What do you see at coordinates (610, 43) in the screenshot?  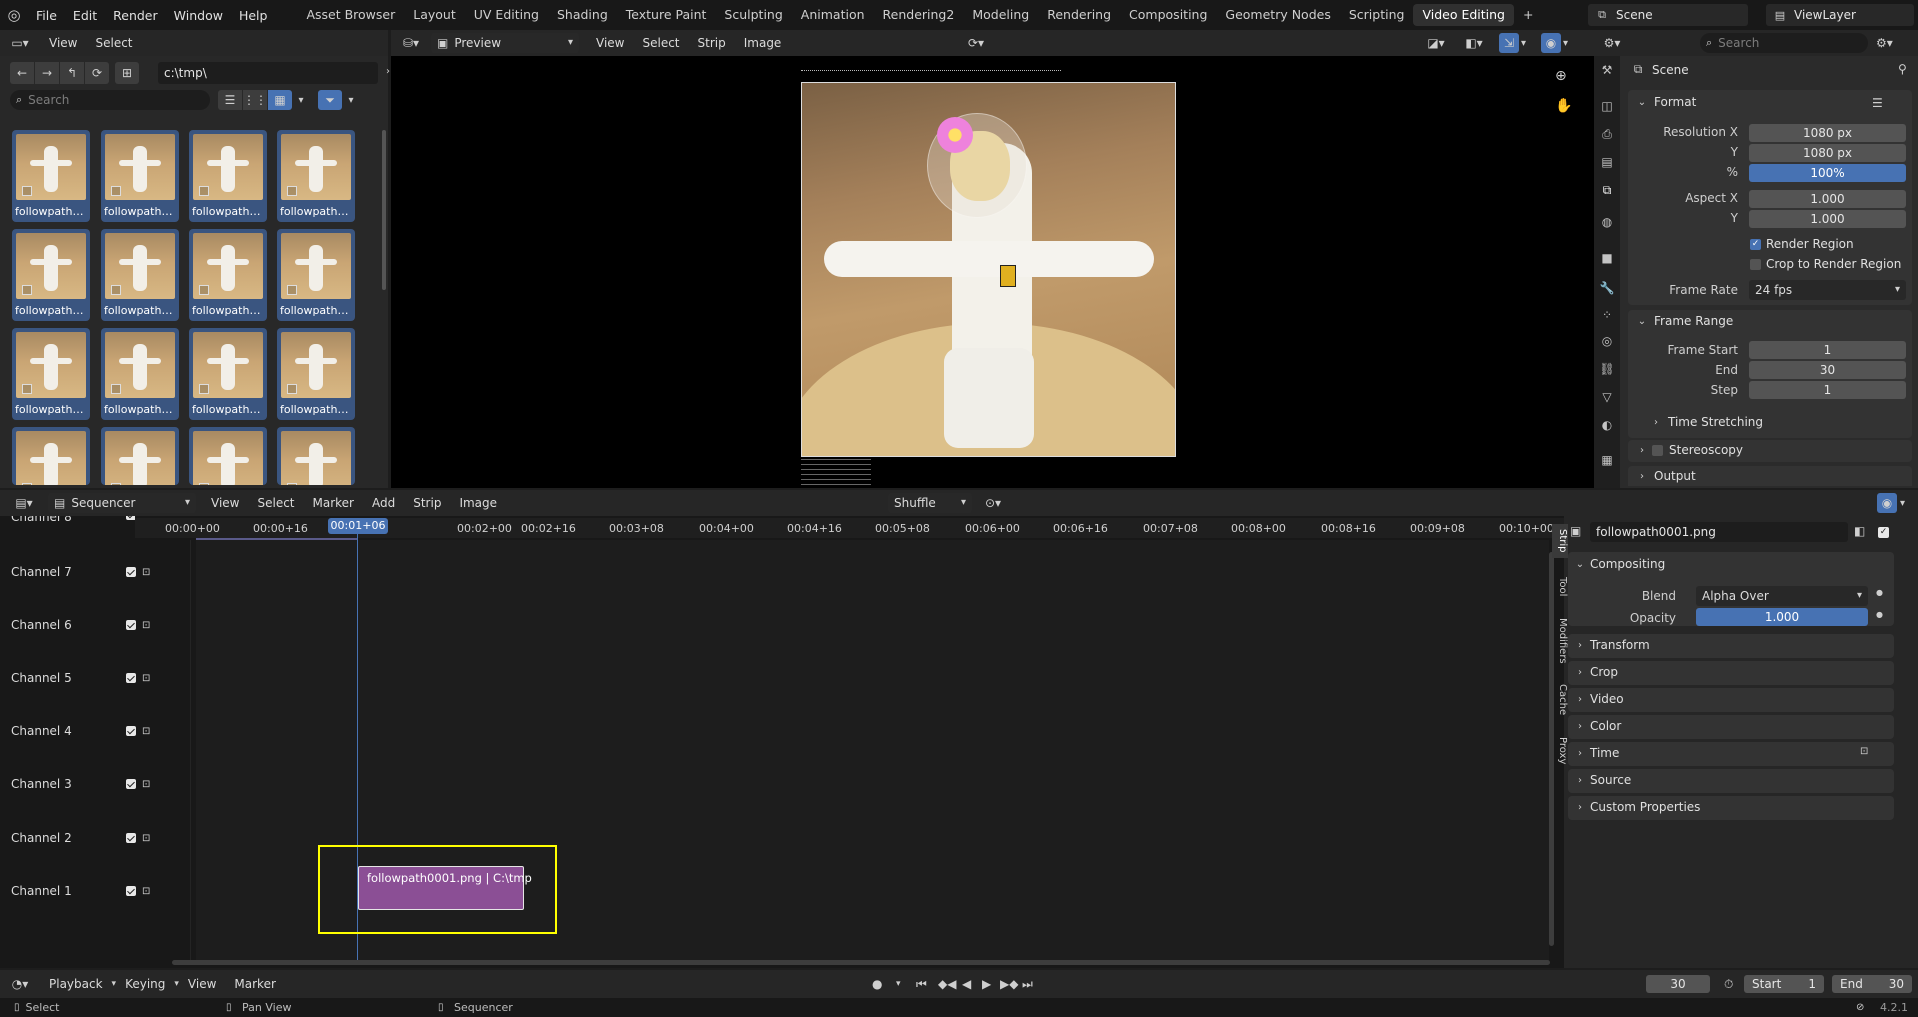 I see `preview-menu-view: View` at bounding box center [610, 43].